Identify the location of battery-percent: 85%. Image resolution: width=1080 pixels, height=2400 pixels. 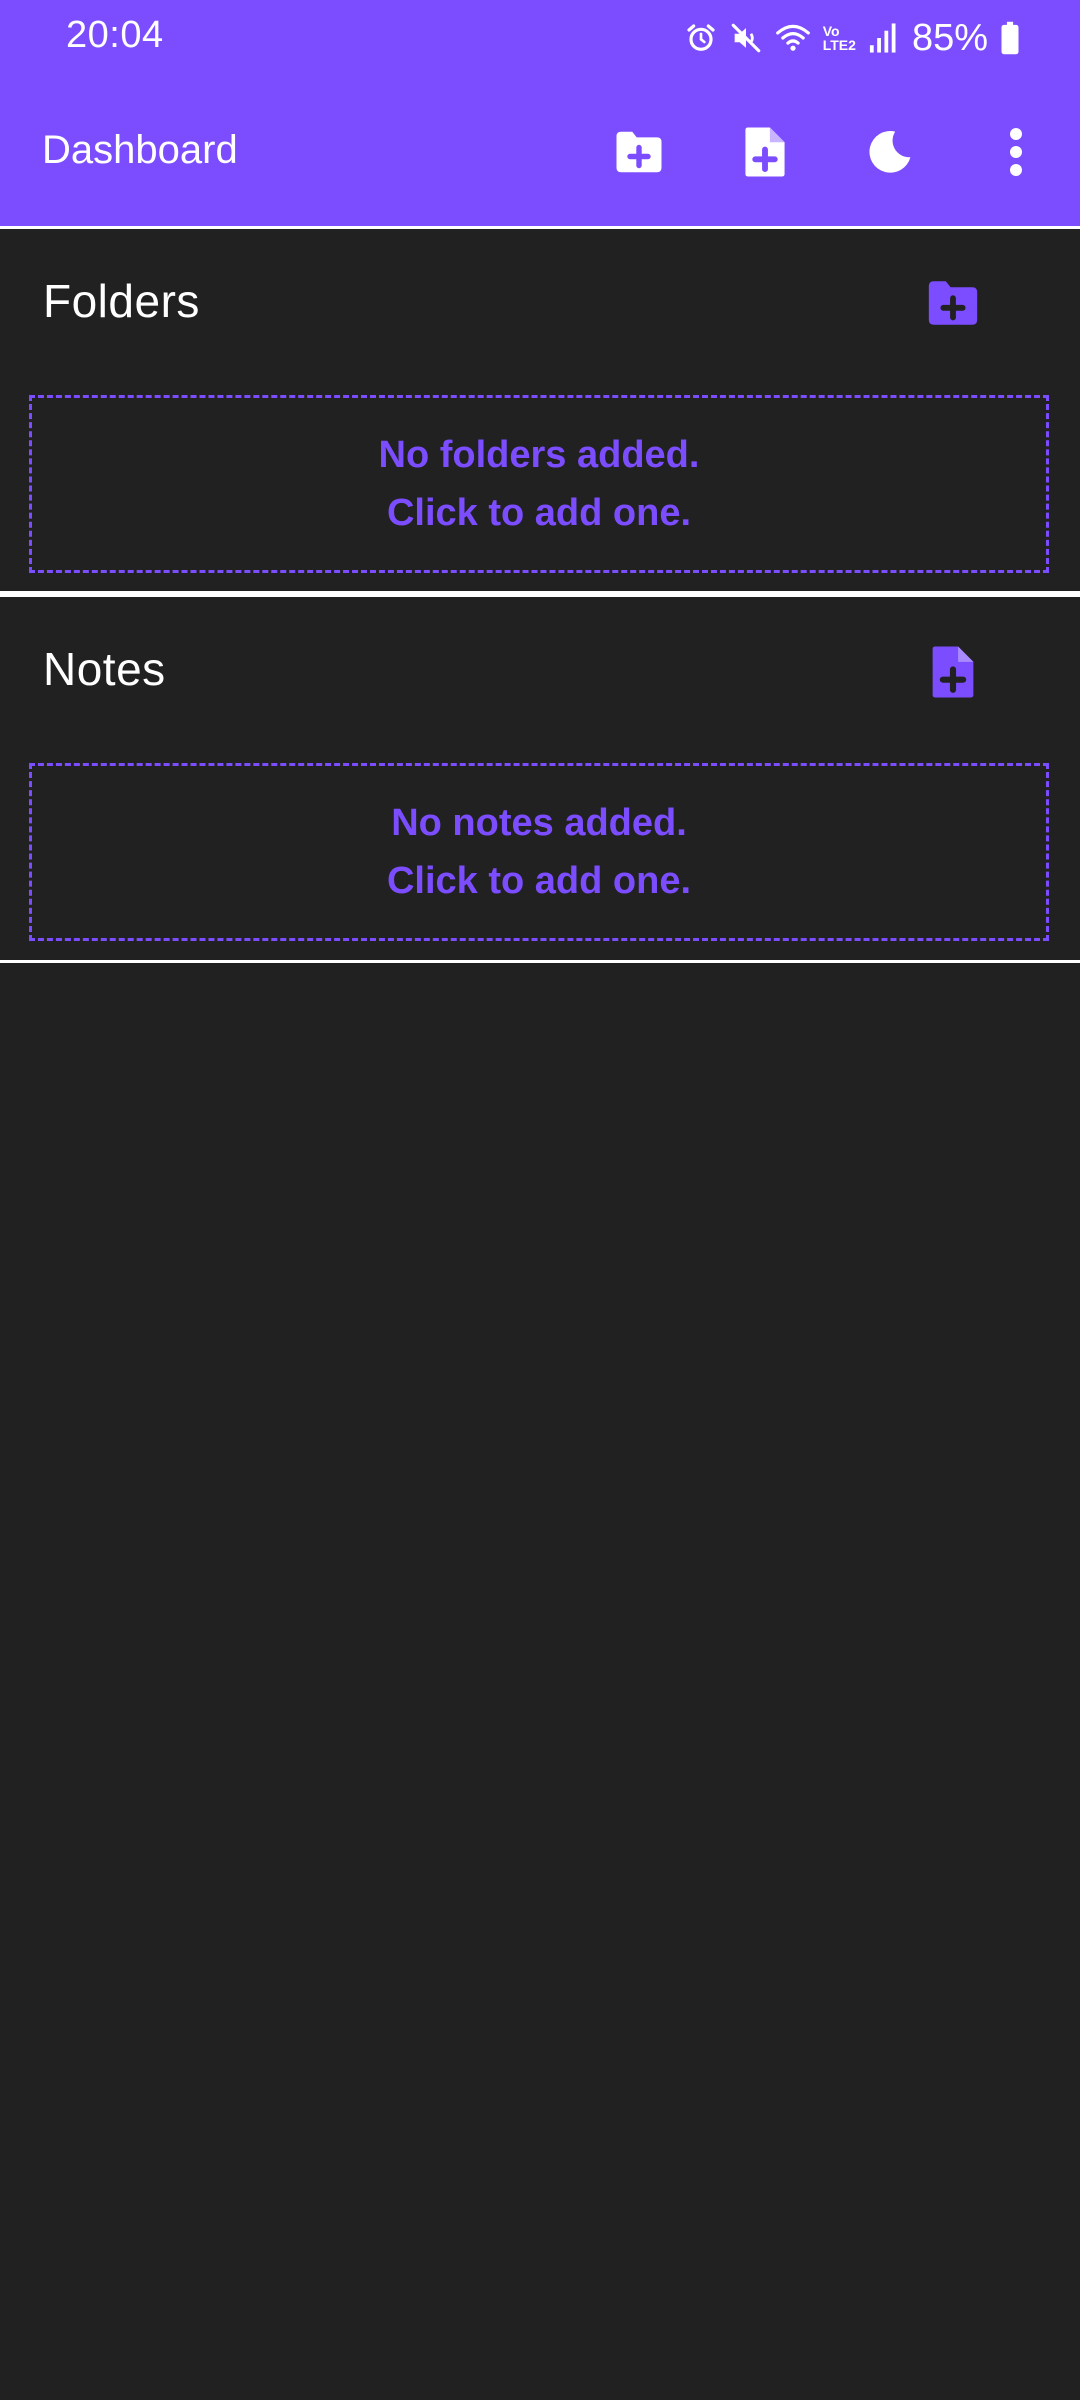
(949, 37).